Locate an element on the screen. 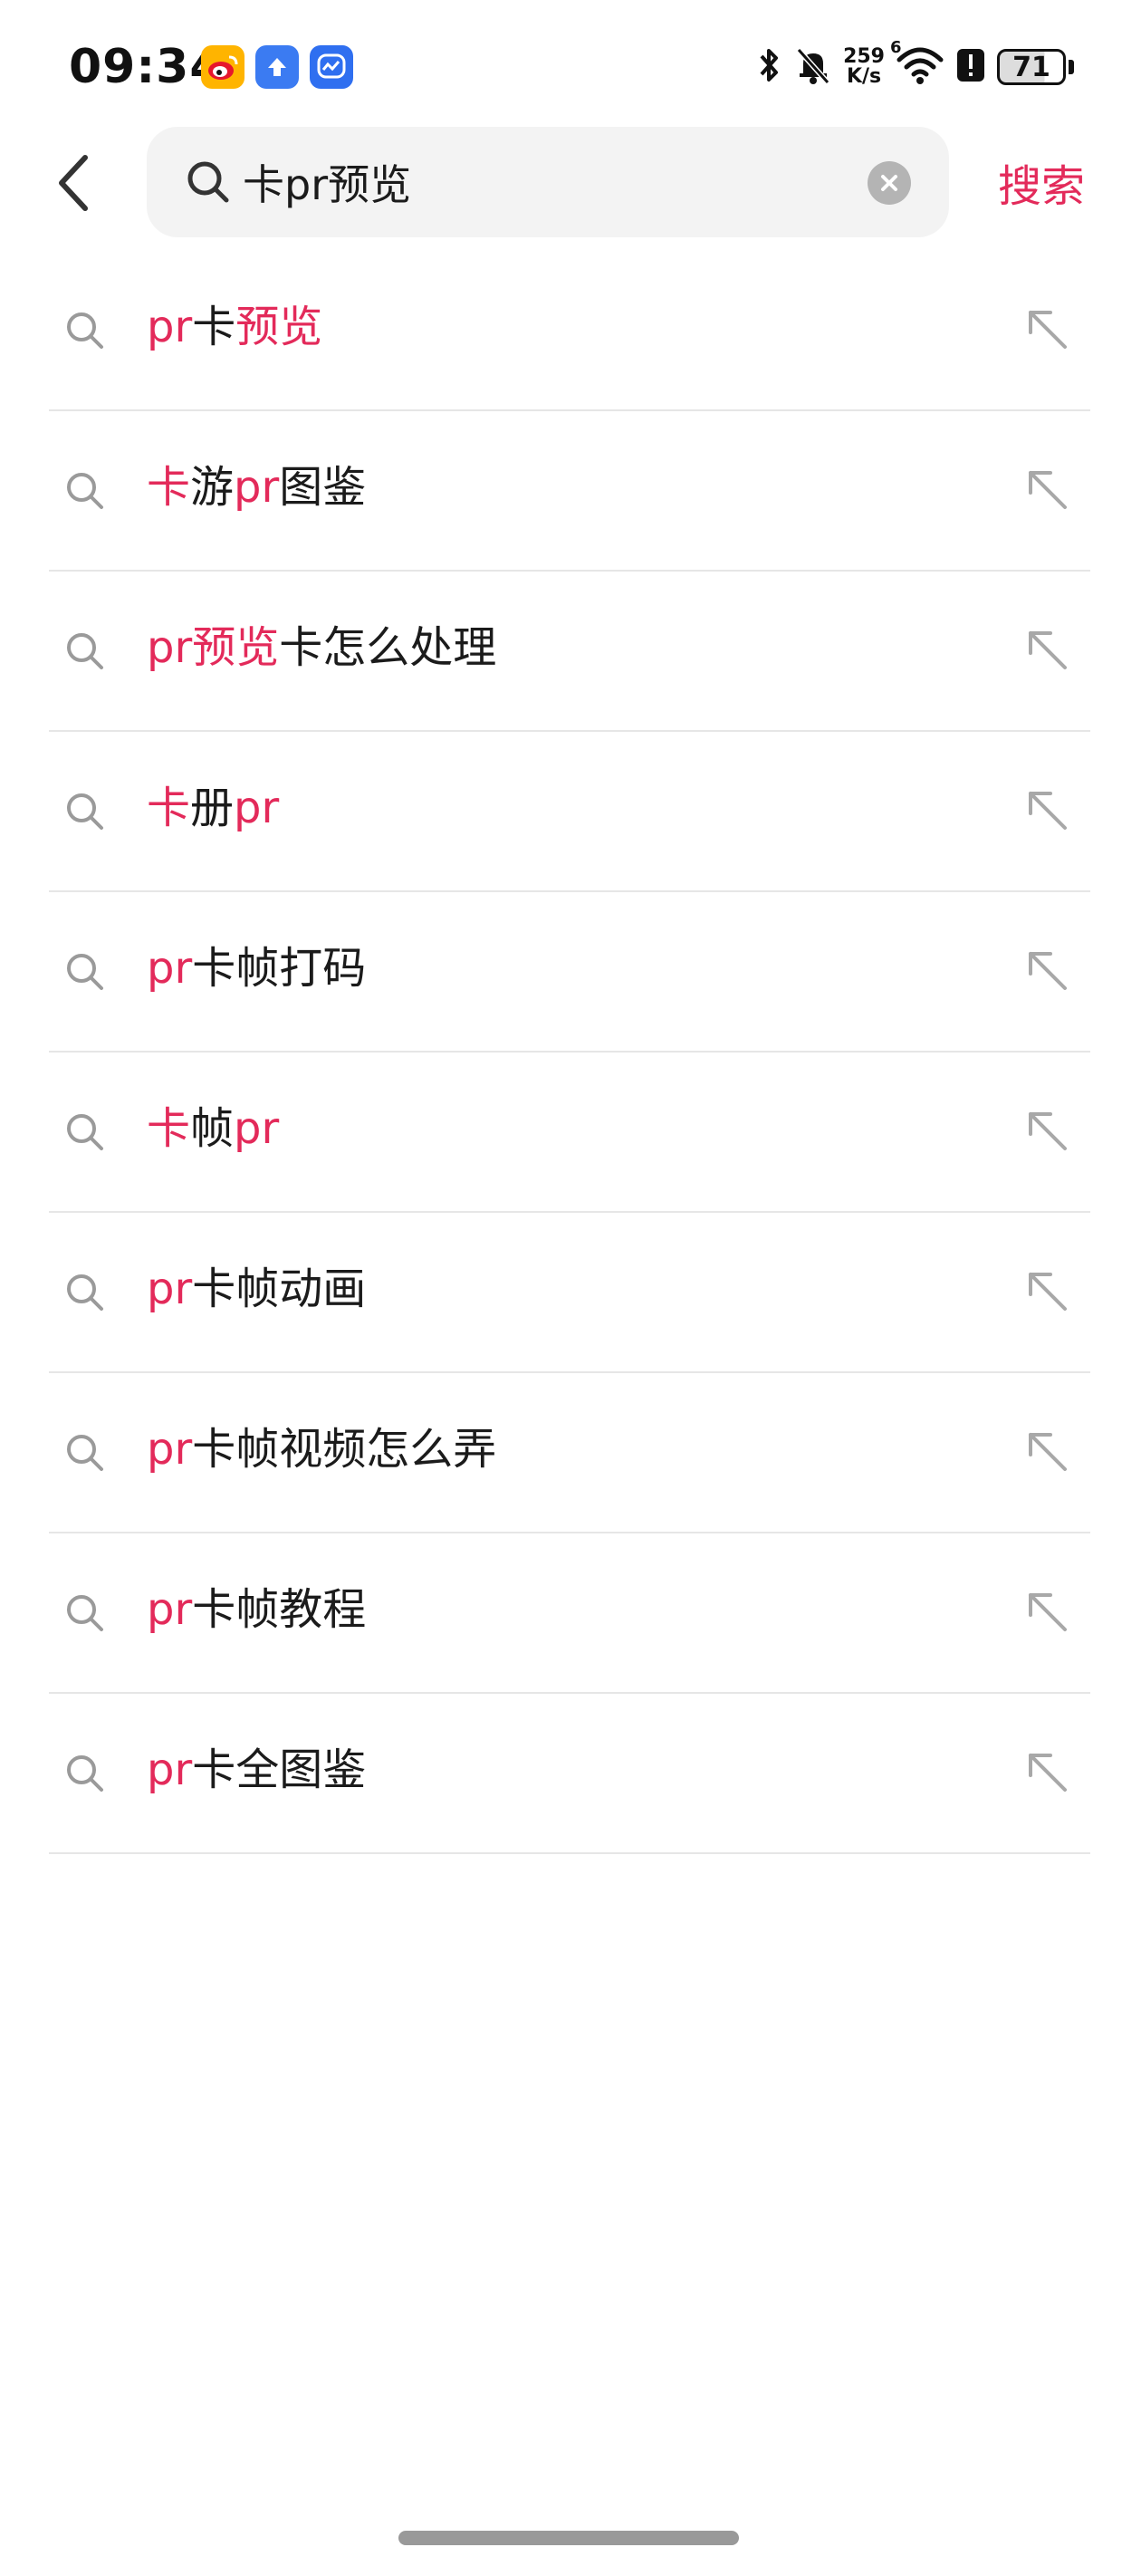 The height and width of the screenshot is (2576, 1141). battery-level: 71 is located at coordinates (1031, 67).